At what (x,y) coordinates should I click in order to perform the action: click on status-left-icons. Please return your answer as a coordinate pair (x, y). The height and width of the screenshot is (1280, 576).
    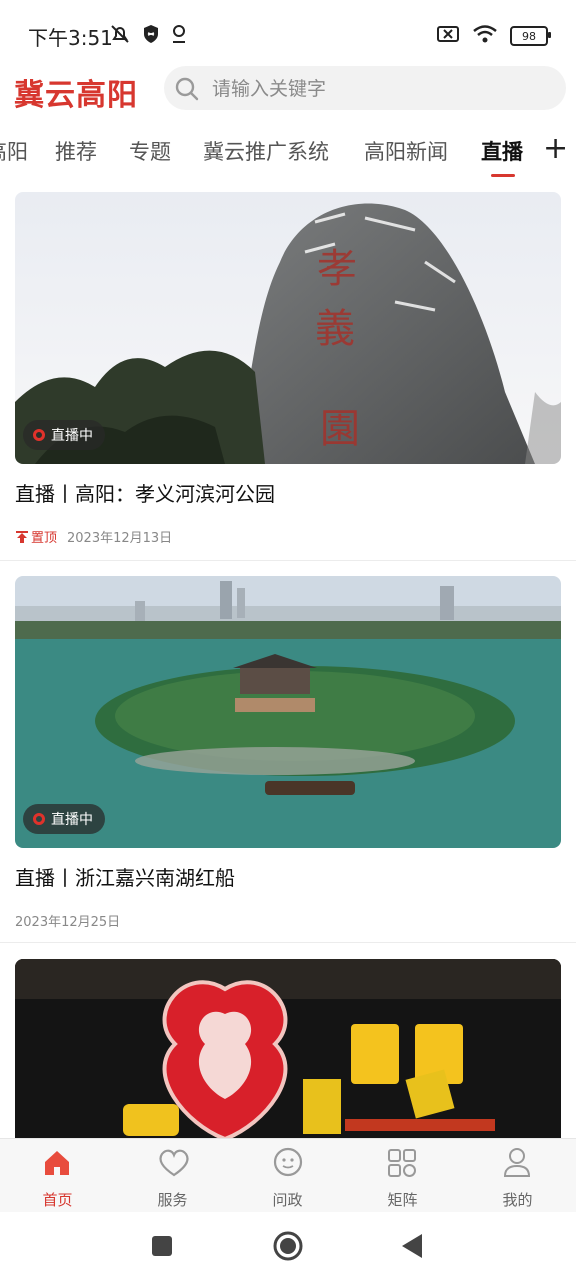
    Looking at the image, I should click on (148, 36).